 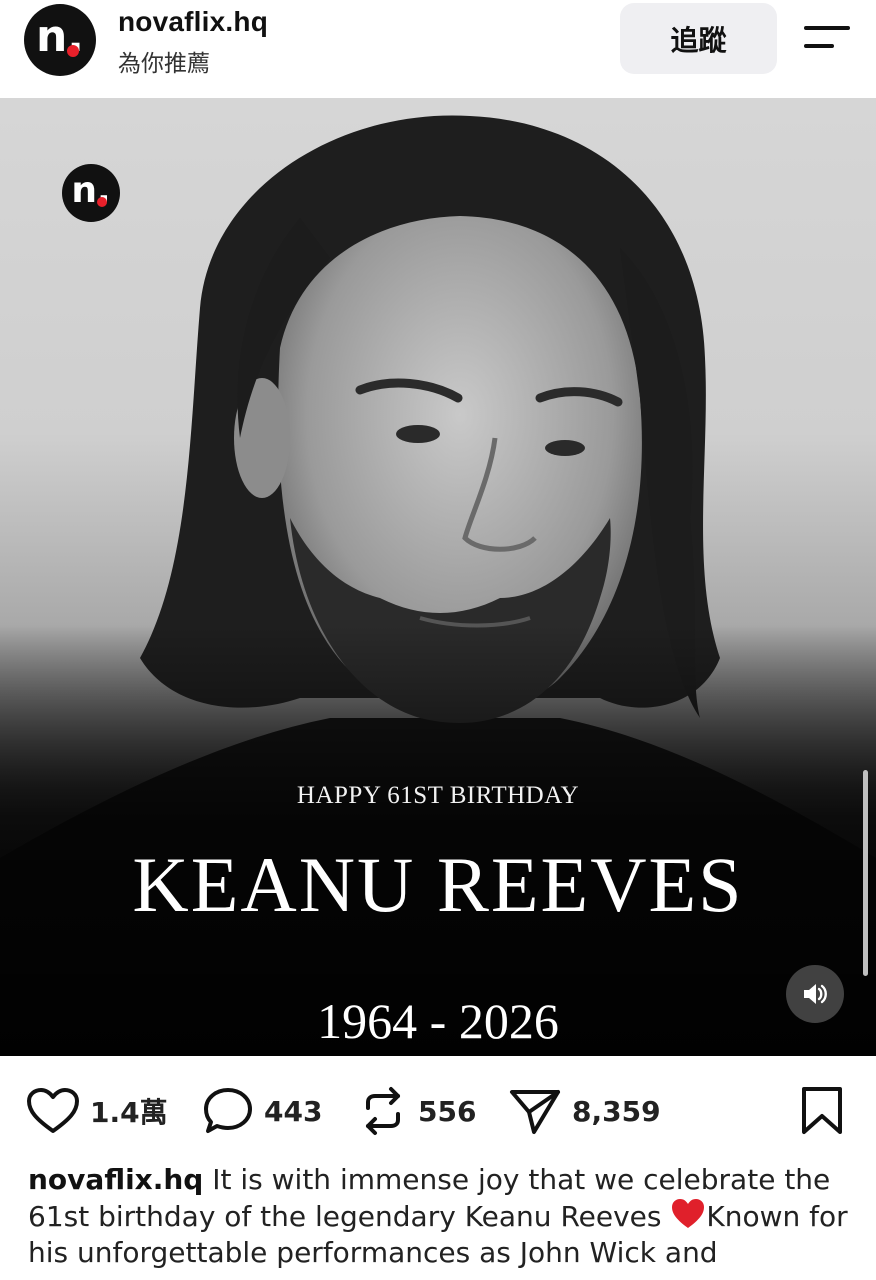 What do you see at coordinates (53, 1110) in the screenshot?
I see `heart-icon` at bounding box center [53, 1110].